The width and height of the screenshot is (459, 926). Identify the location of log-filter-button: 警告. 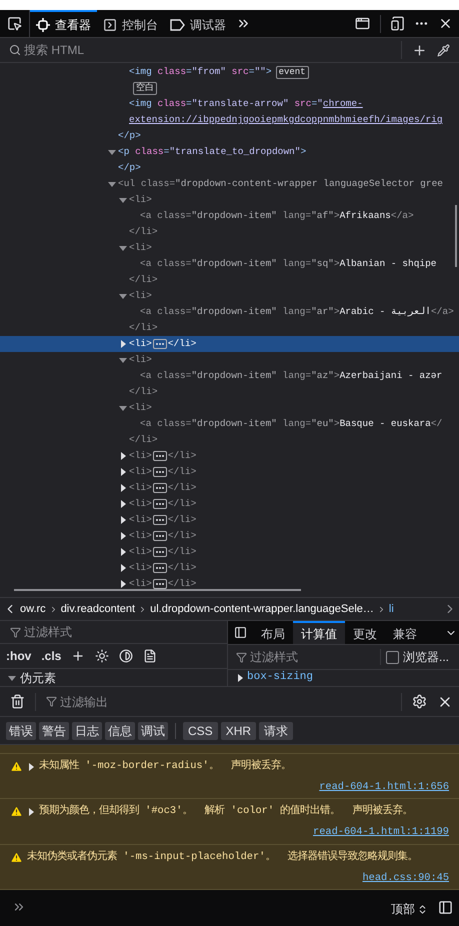
(54, 731).